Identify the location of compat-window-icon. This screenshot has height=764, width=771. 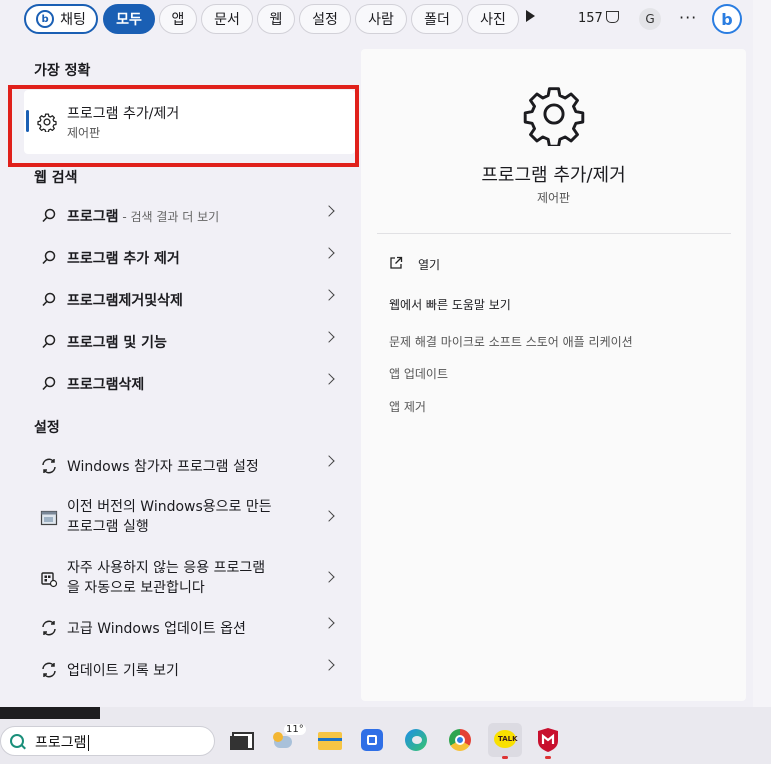
(49, 518).